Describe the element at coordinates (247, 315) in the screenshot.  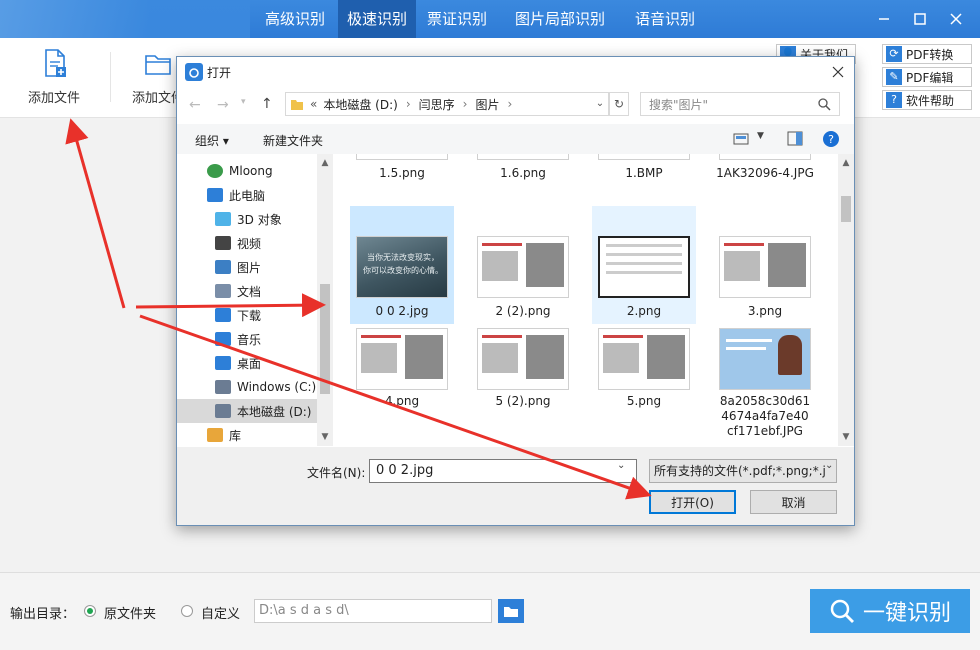
I see `nav-item: 下载` at that location.